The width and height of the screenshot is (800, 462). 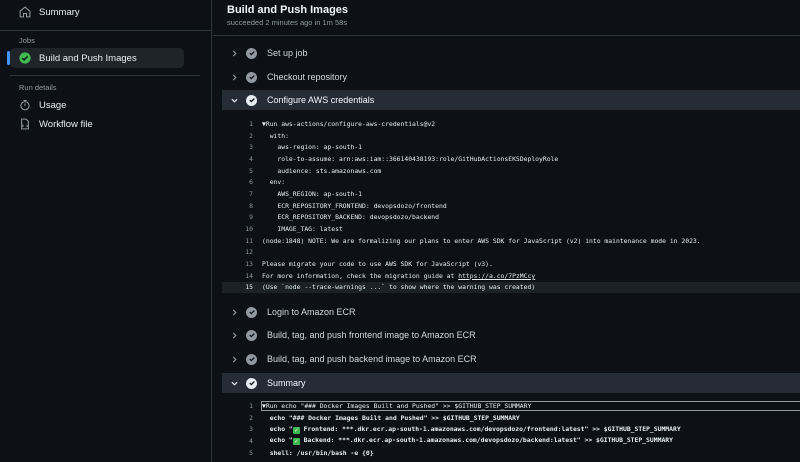 What do you see at coordinates (511, 100) in the screenshot?
I see `step-configure-aws: Configure AWS credentials` at bounding box center [511, 100].